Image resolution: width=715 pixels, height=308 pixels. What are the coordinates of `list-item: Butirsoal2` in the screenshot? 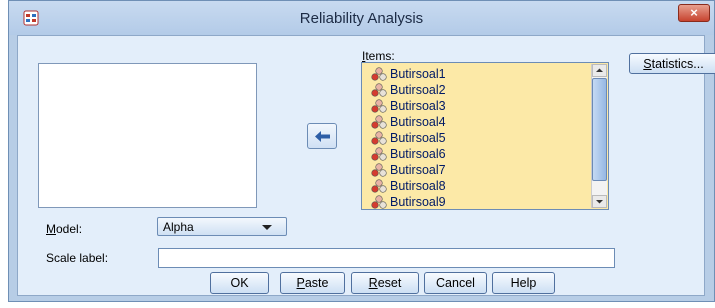 It's located at (408, 90).